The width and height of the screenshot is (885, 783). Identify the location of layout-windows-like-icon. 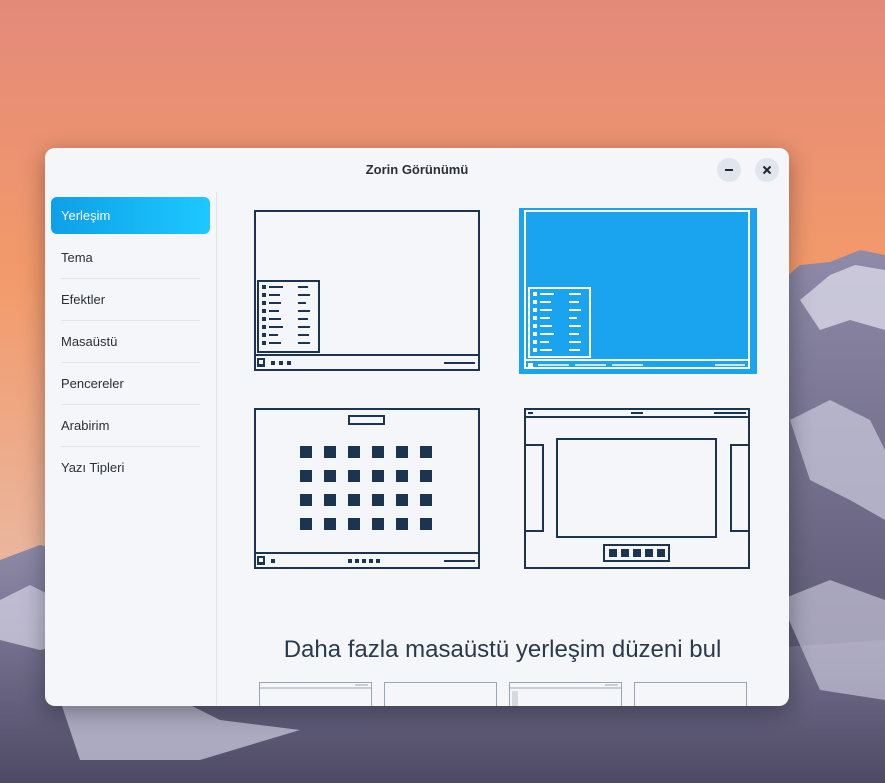
(367, 290).